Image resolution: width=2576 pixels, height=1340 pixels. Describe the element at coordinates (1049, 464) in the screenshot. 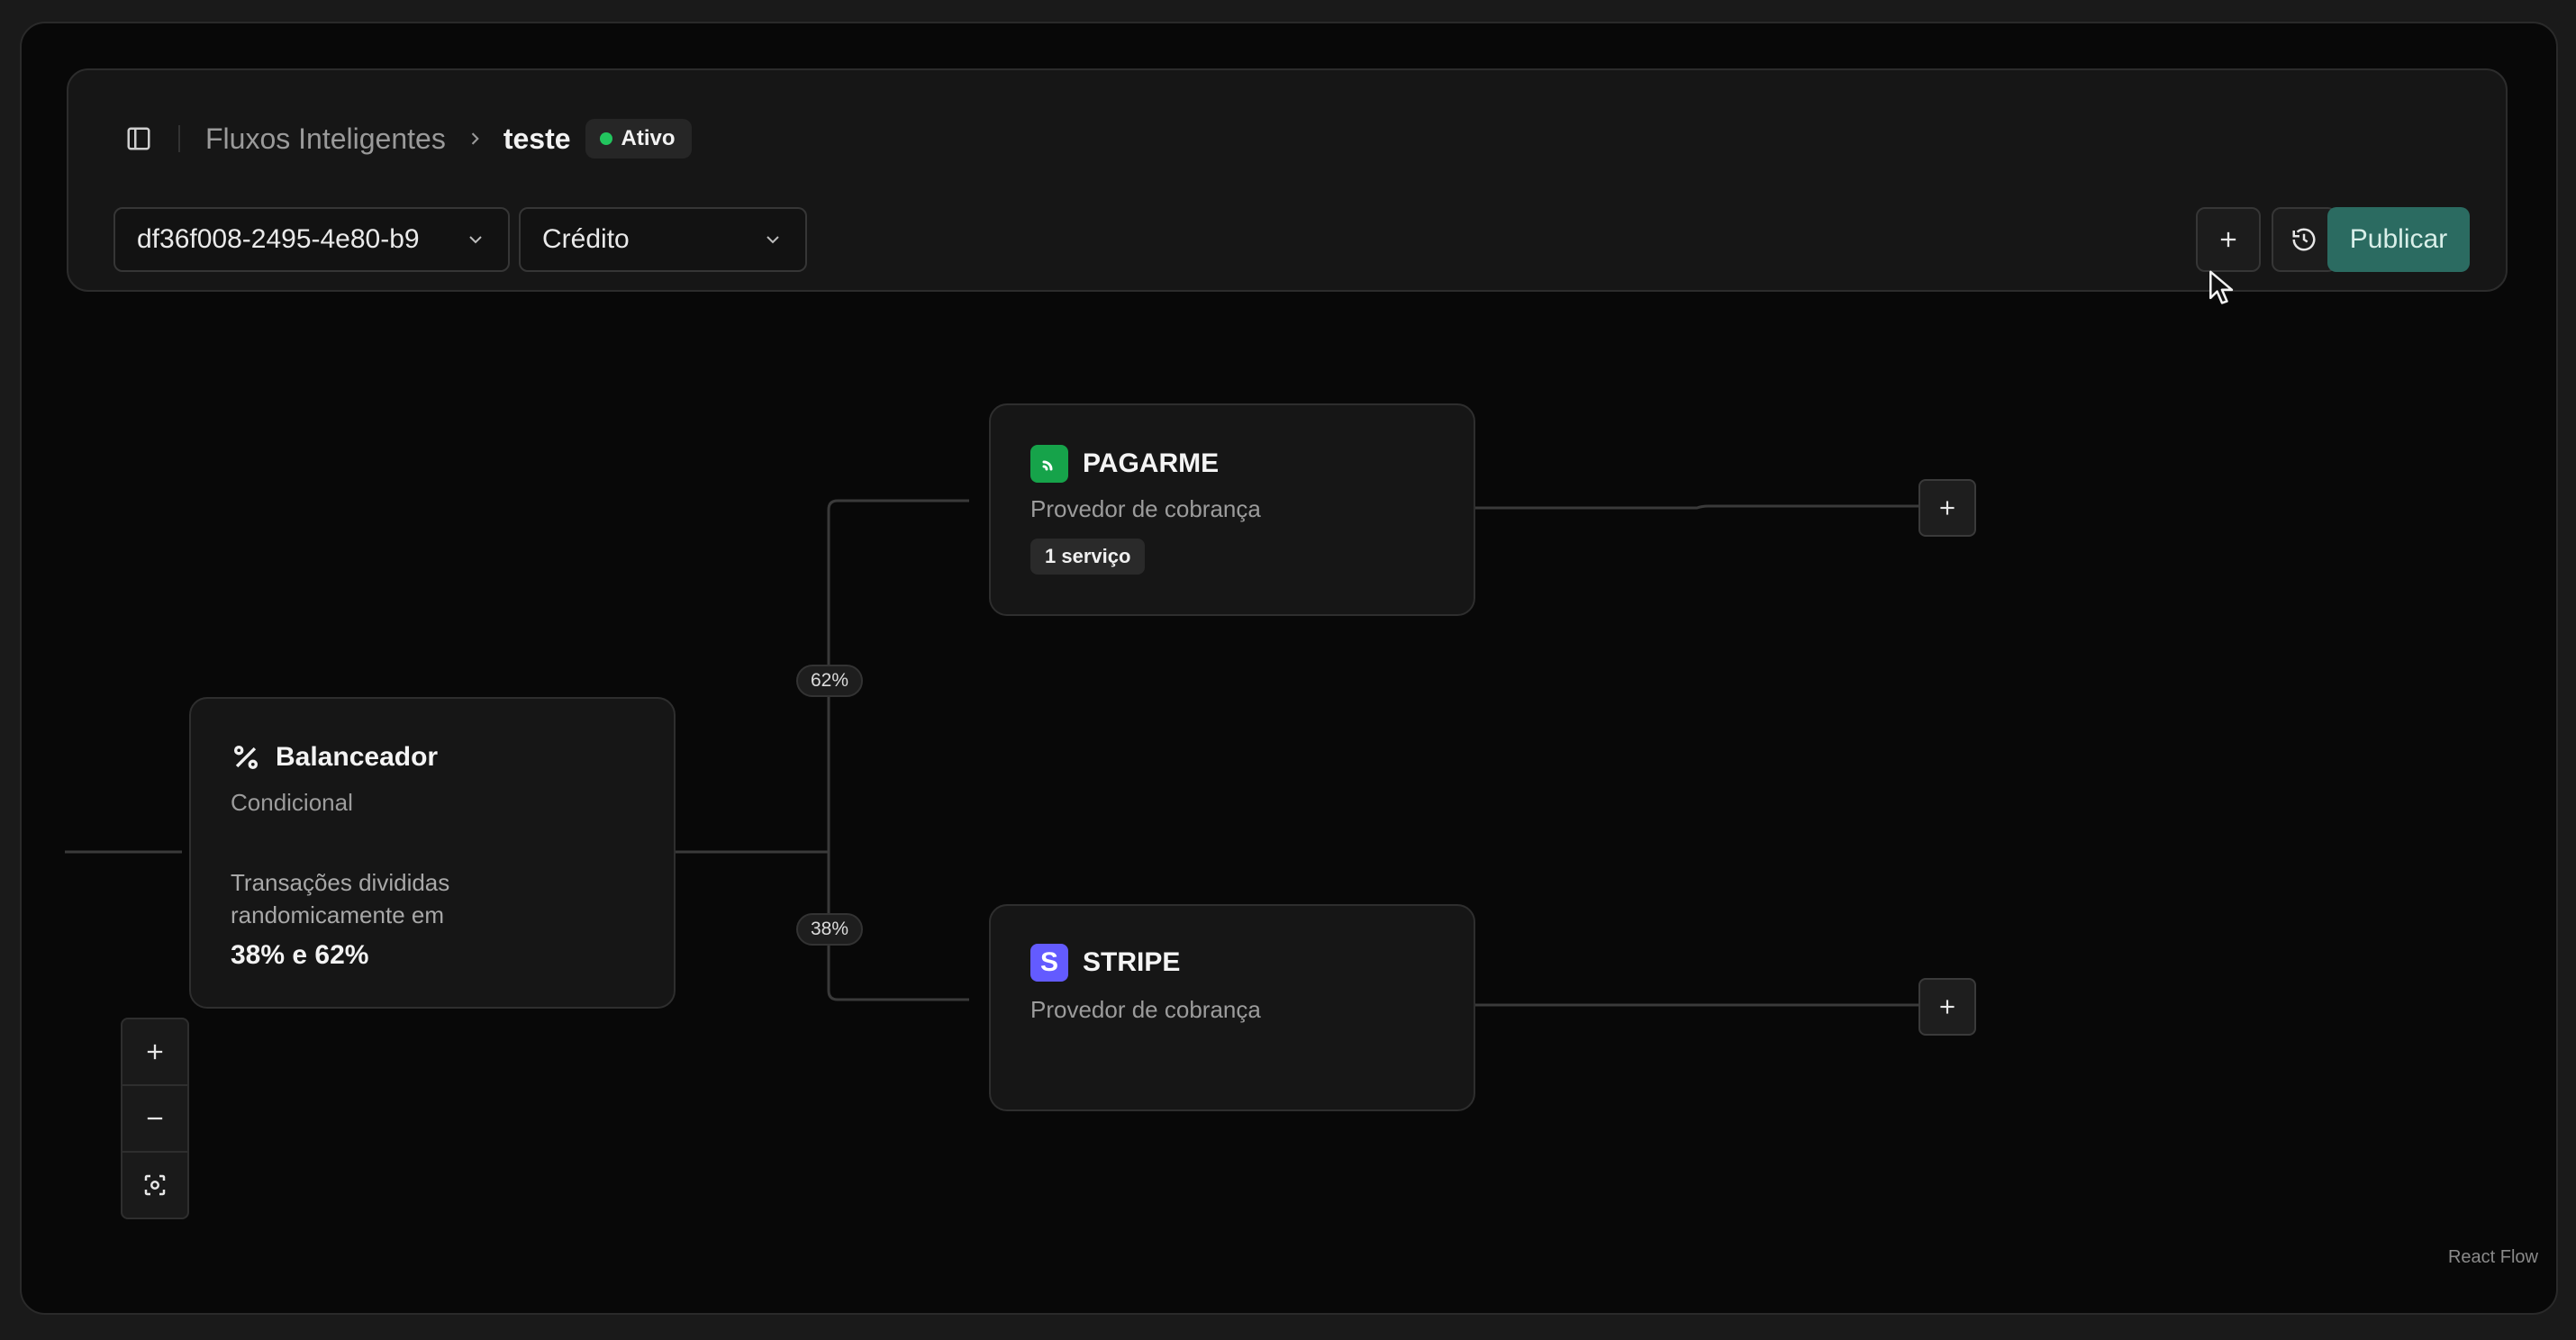

I see `pagarme-logo-icon` at that location.